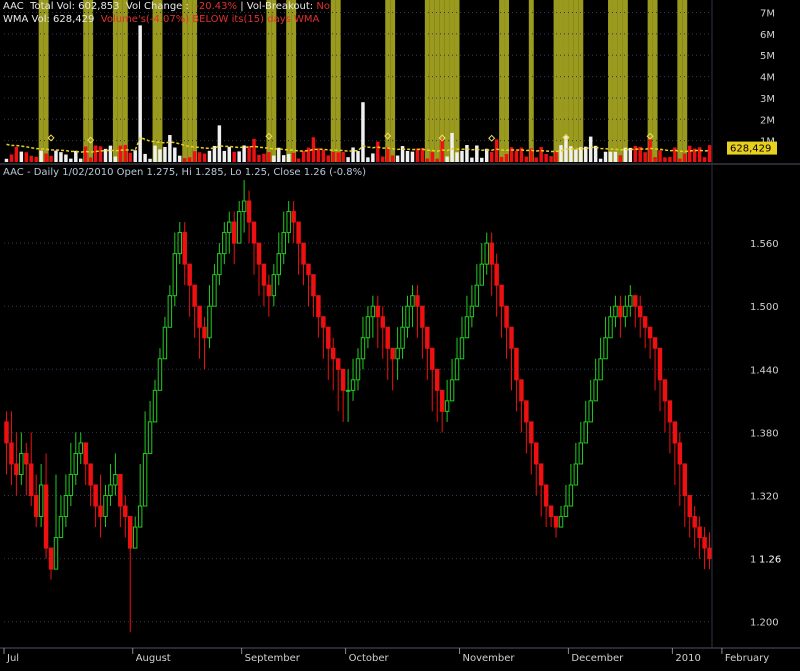 The width and height of the screenshot is (800, 671). Describe the element at coordinates (280, 6) in the screenshot. I see `breakout-label: Vol-Breakout:` at that location.